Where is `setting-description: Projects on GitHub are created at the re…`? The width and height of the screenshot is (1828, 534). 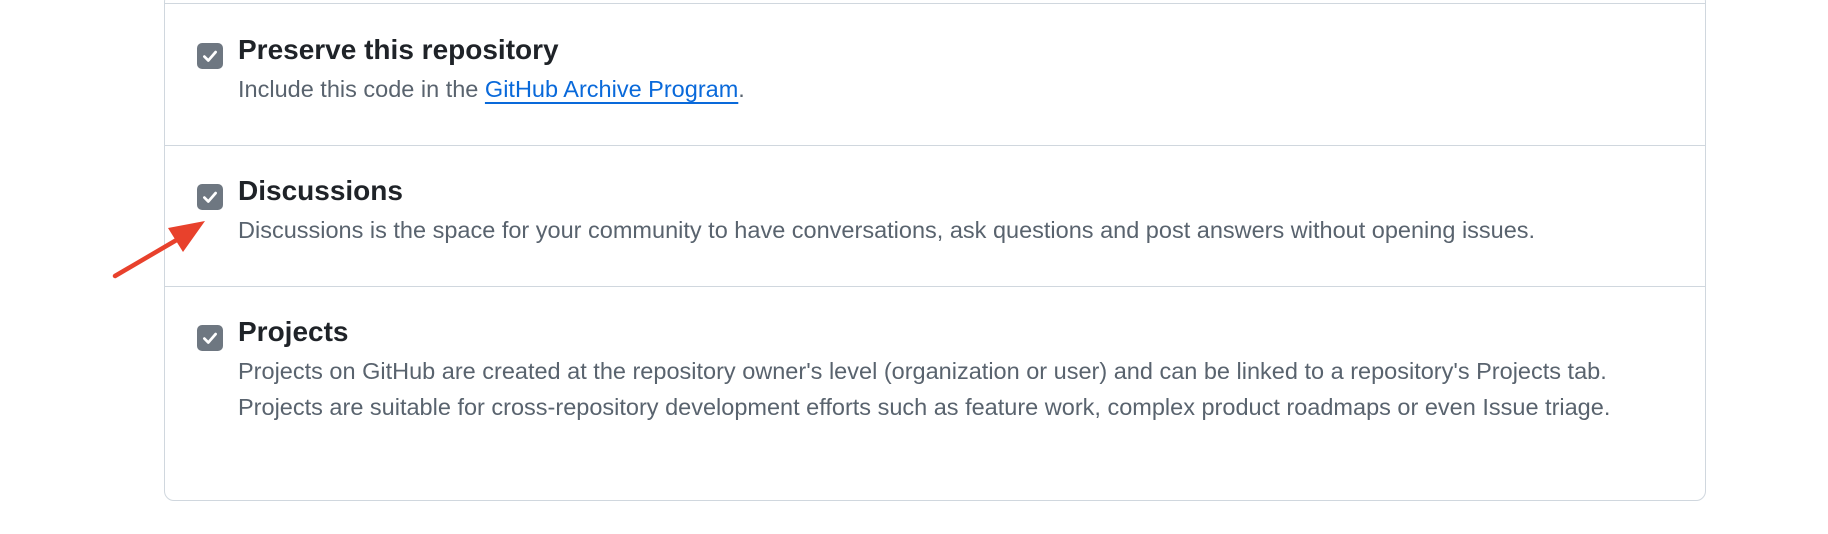 setting-description: Projects on GitHub are created at the re… is located at coordinates (924, 389).